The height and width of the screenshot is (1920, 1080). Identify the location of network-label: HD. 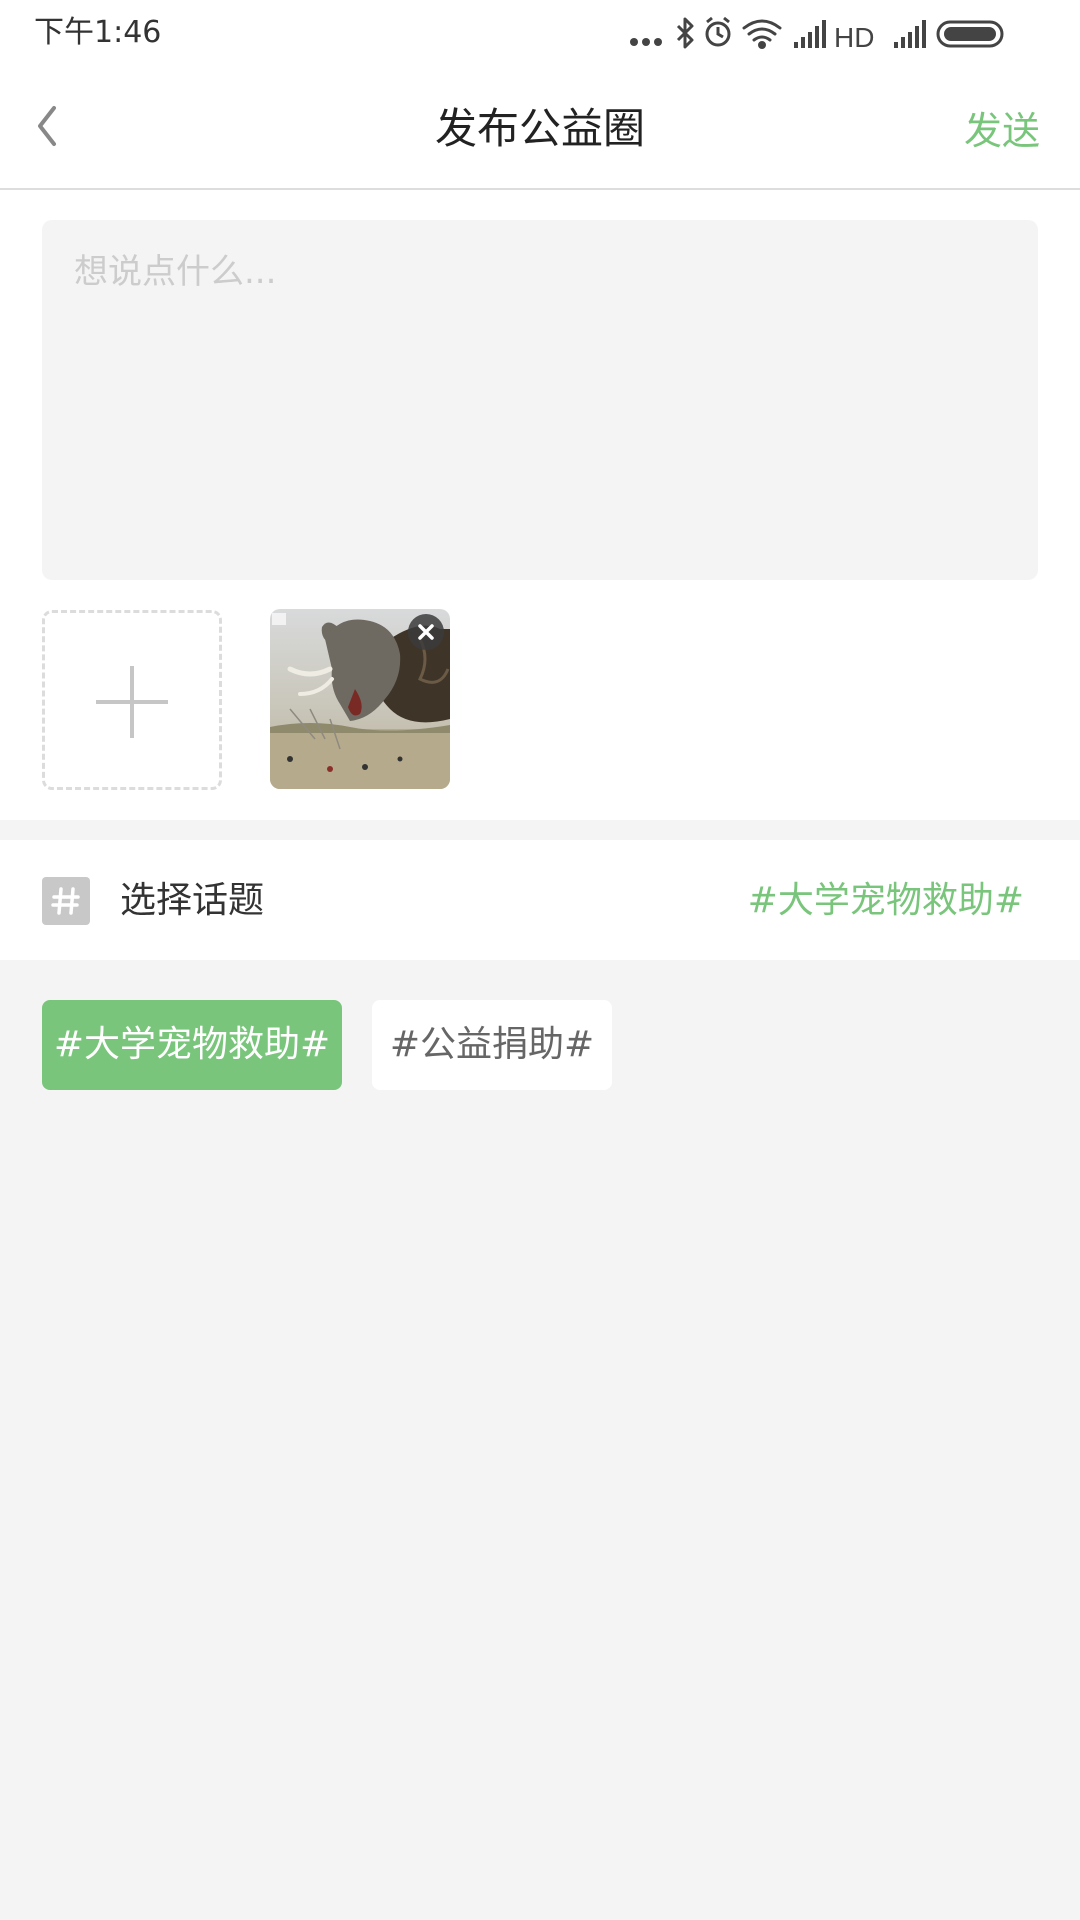
(854, 37).